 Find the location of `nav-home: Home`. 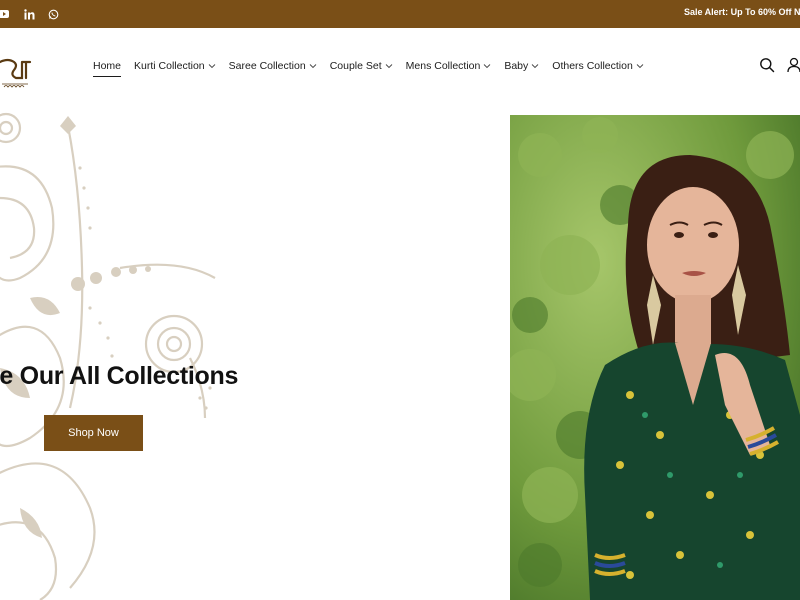

nav-home: Home is located at coordinates (107, 67).